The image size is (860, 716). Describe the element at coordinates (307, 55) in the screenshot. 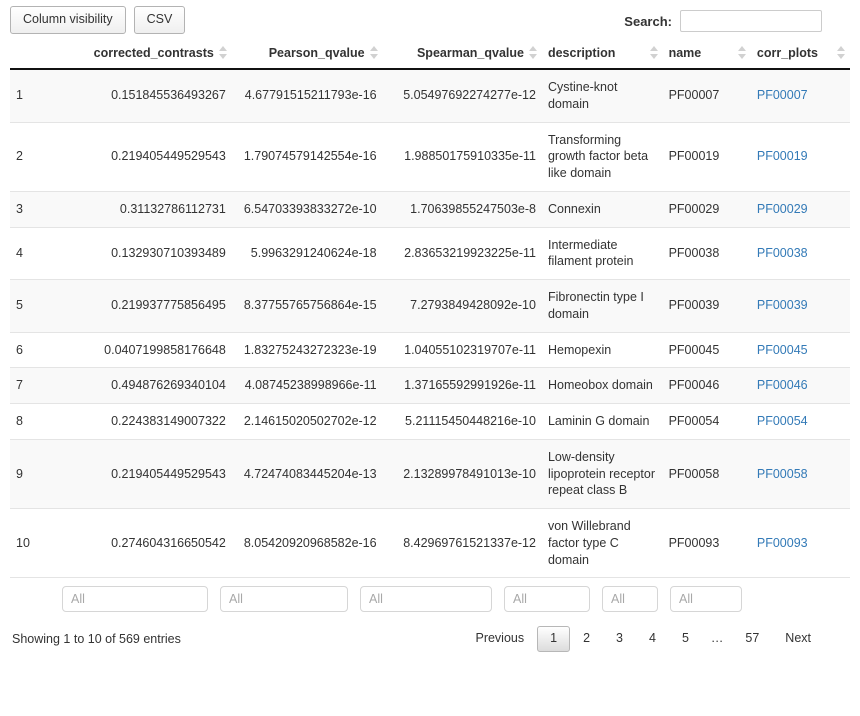

I see `column-header-pearson-qvalue: Pearson_qvalue` at that location.